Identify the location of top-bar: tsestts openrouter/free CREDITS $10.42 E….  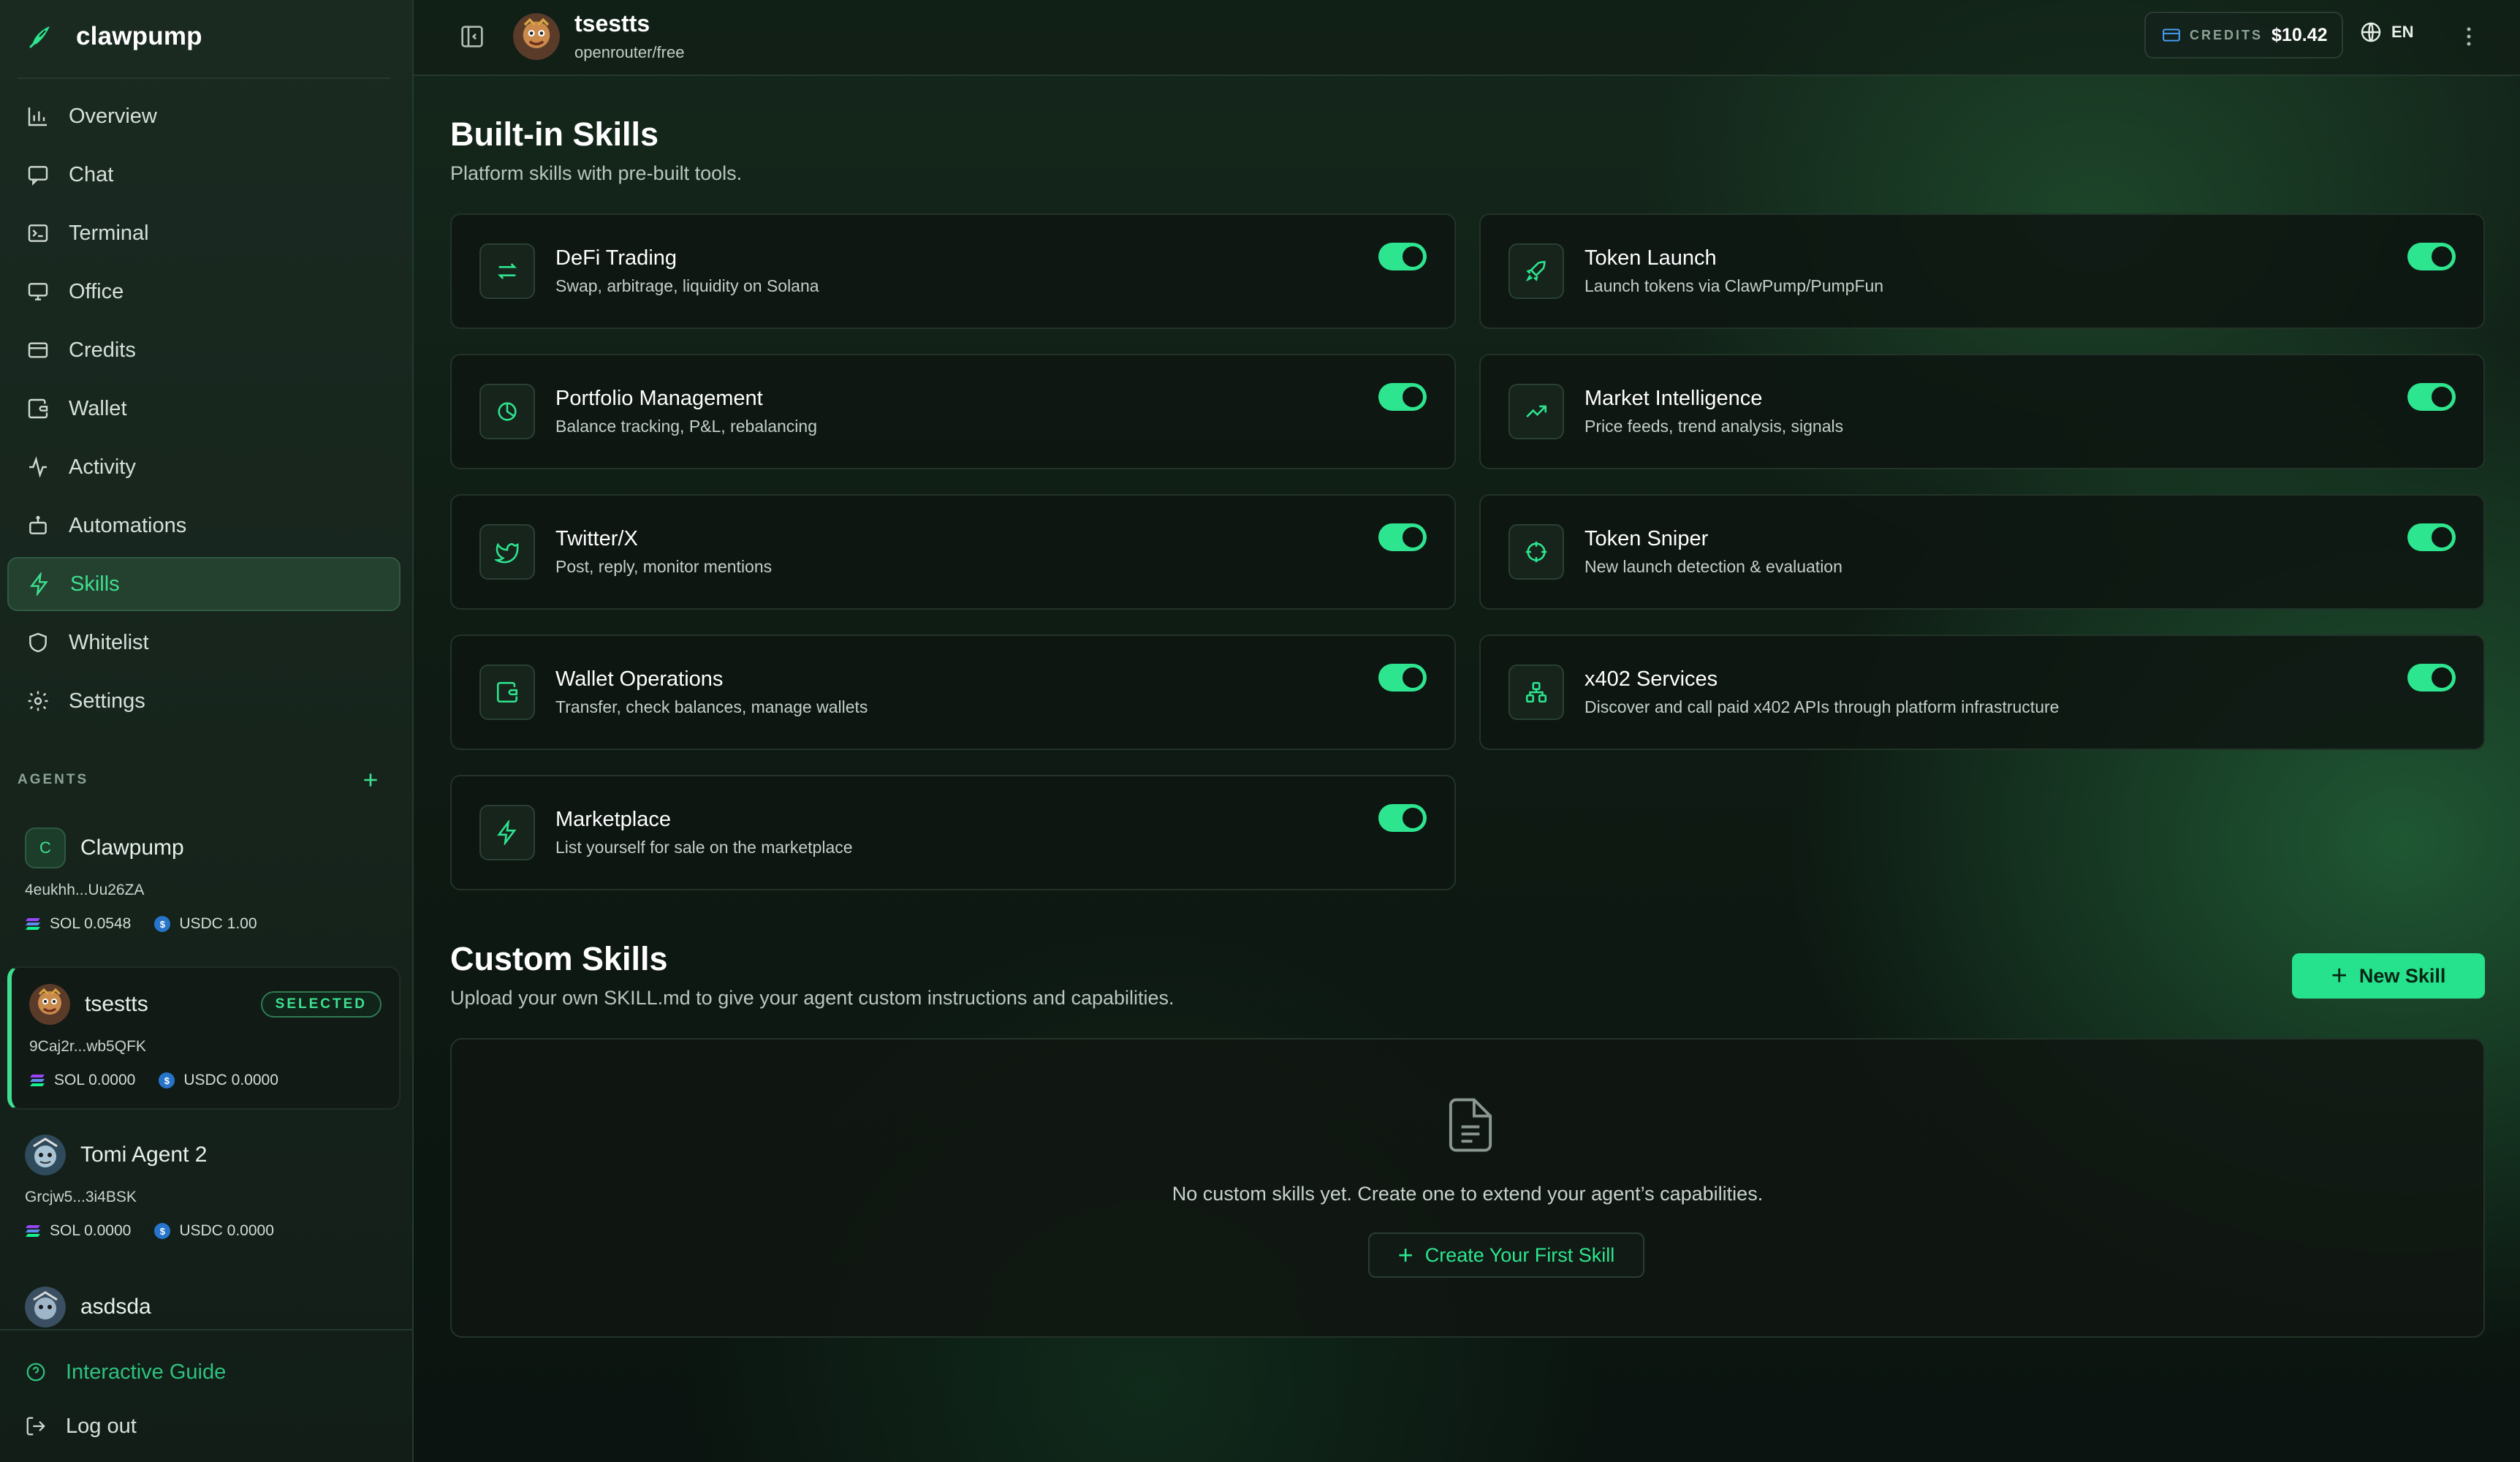
(1467, 38).